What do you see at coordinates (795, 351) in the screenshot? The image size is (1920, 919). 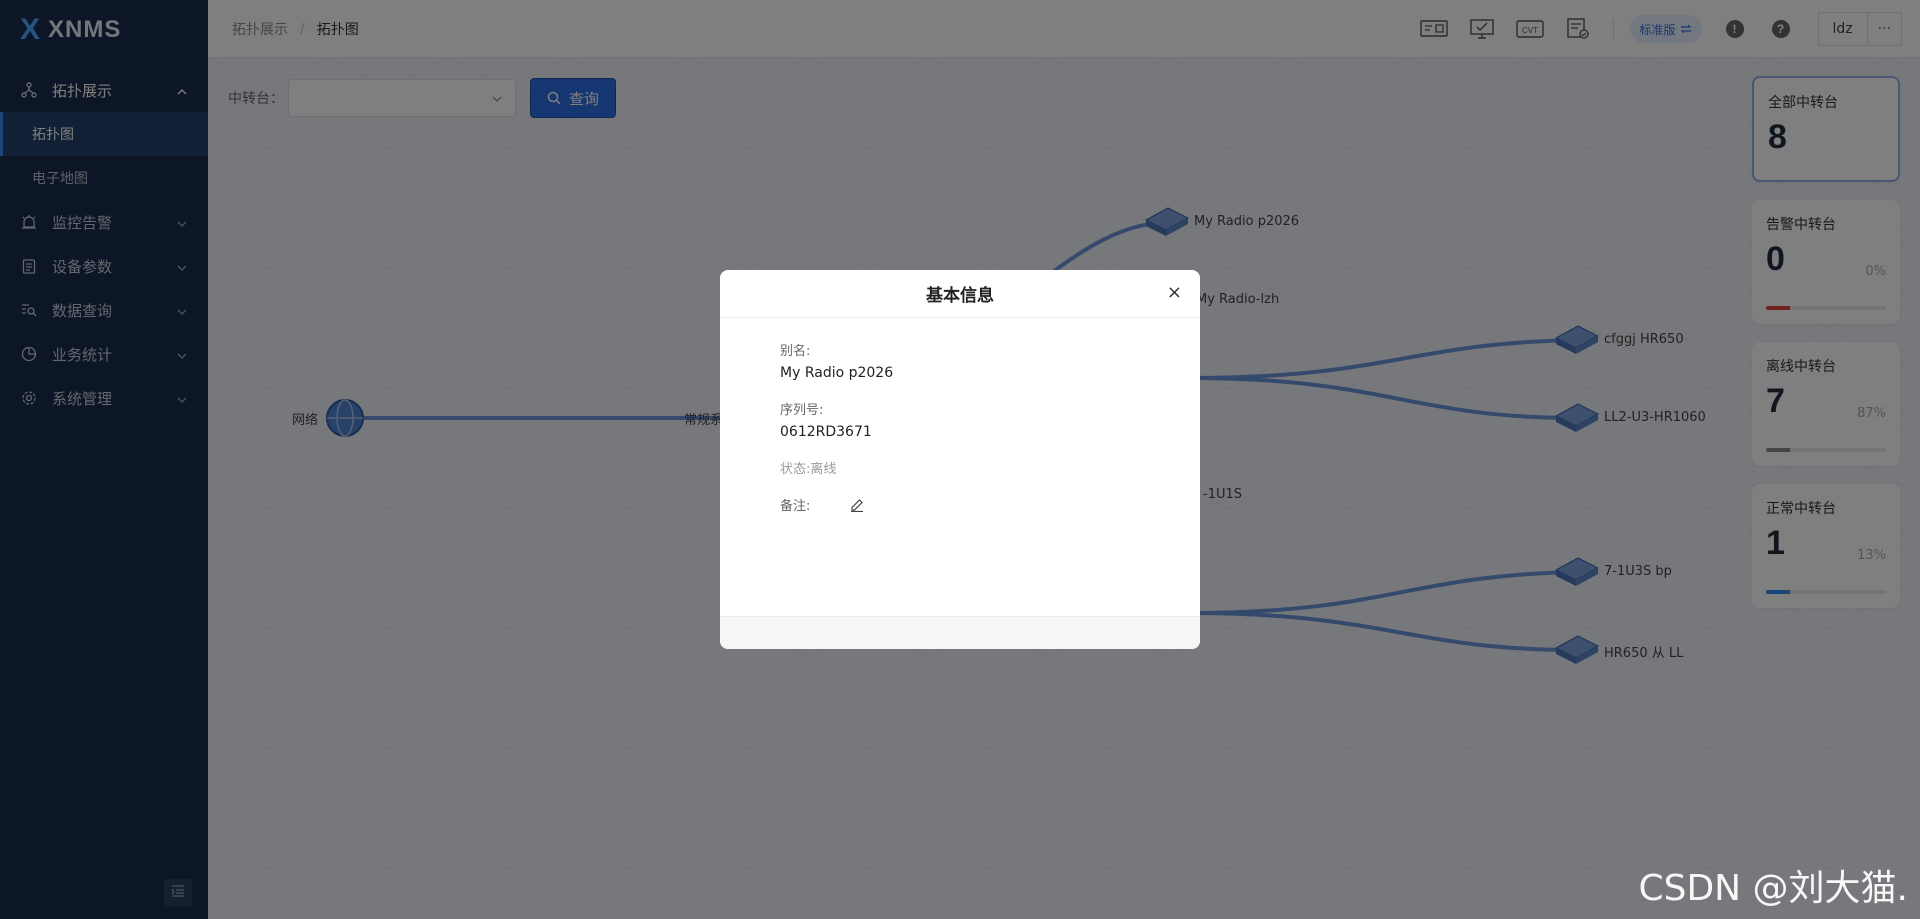 I see `alias-label: 别名:` at bounding box center [795, 351].